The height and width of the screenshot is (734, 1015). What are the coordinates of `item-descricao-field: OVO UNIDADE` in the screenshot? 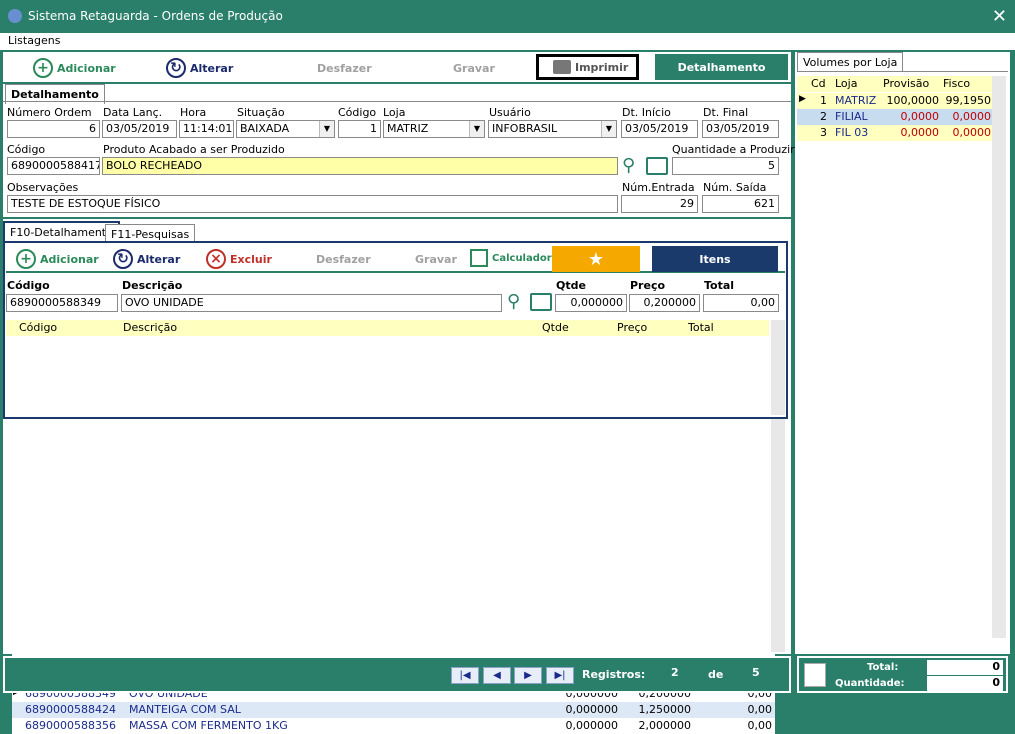 It's located at (311, 303).